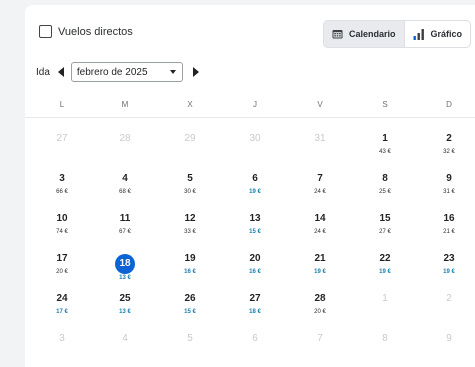 The image size is (475, 367). I want to click on day-number: 28, so click(320, 298).